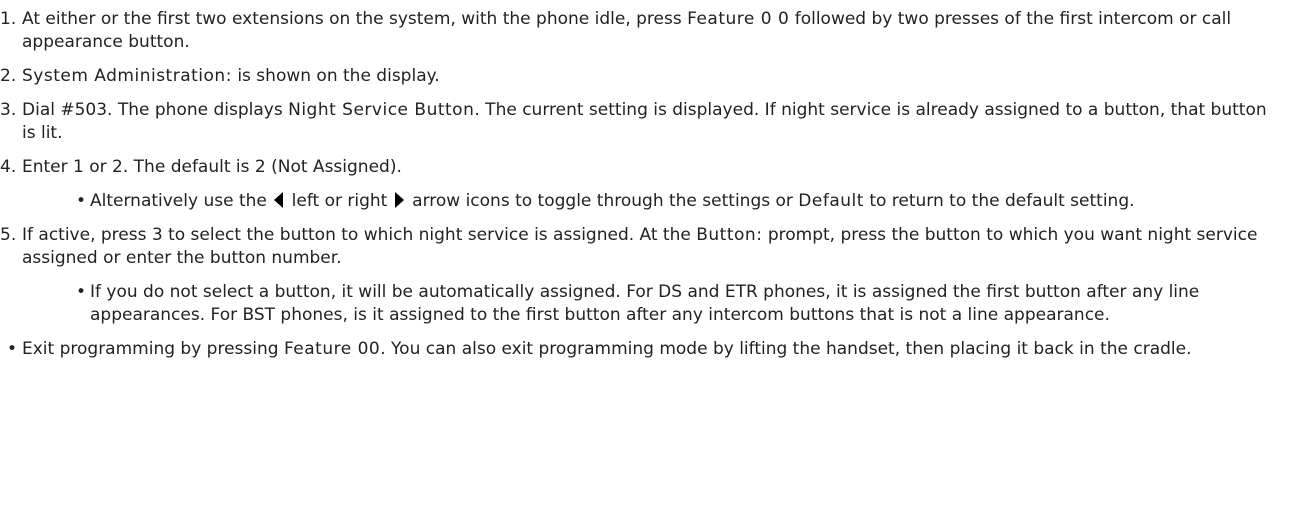 This screenshot has height=517, width=1292. What do you see at coordinates (831, 201) in the screenshot?
I see `key-label: Default` at bounding box center [831, 201].